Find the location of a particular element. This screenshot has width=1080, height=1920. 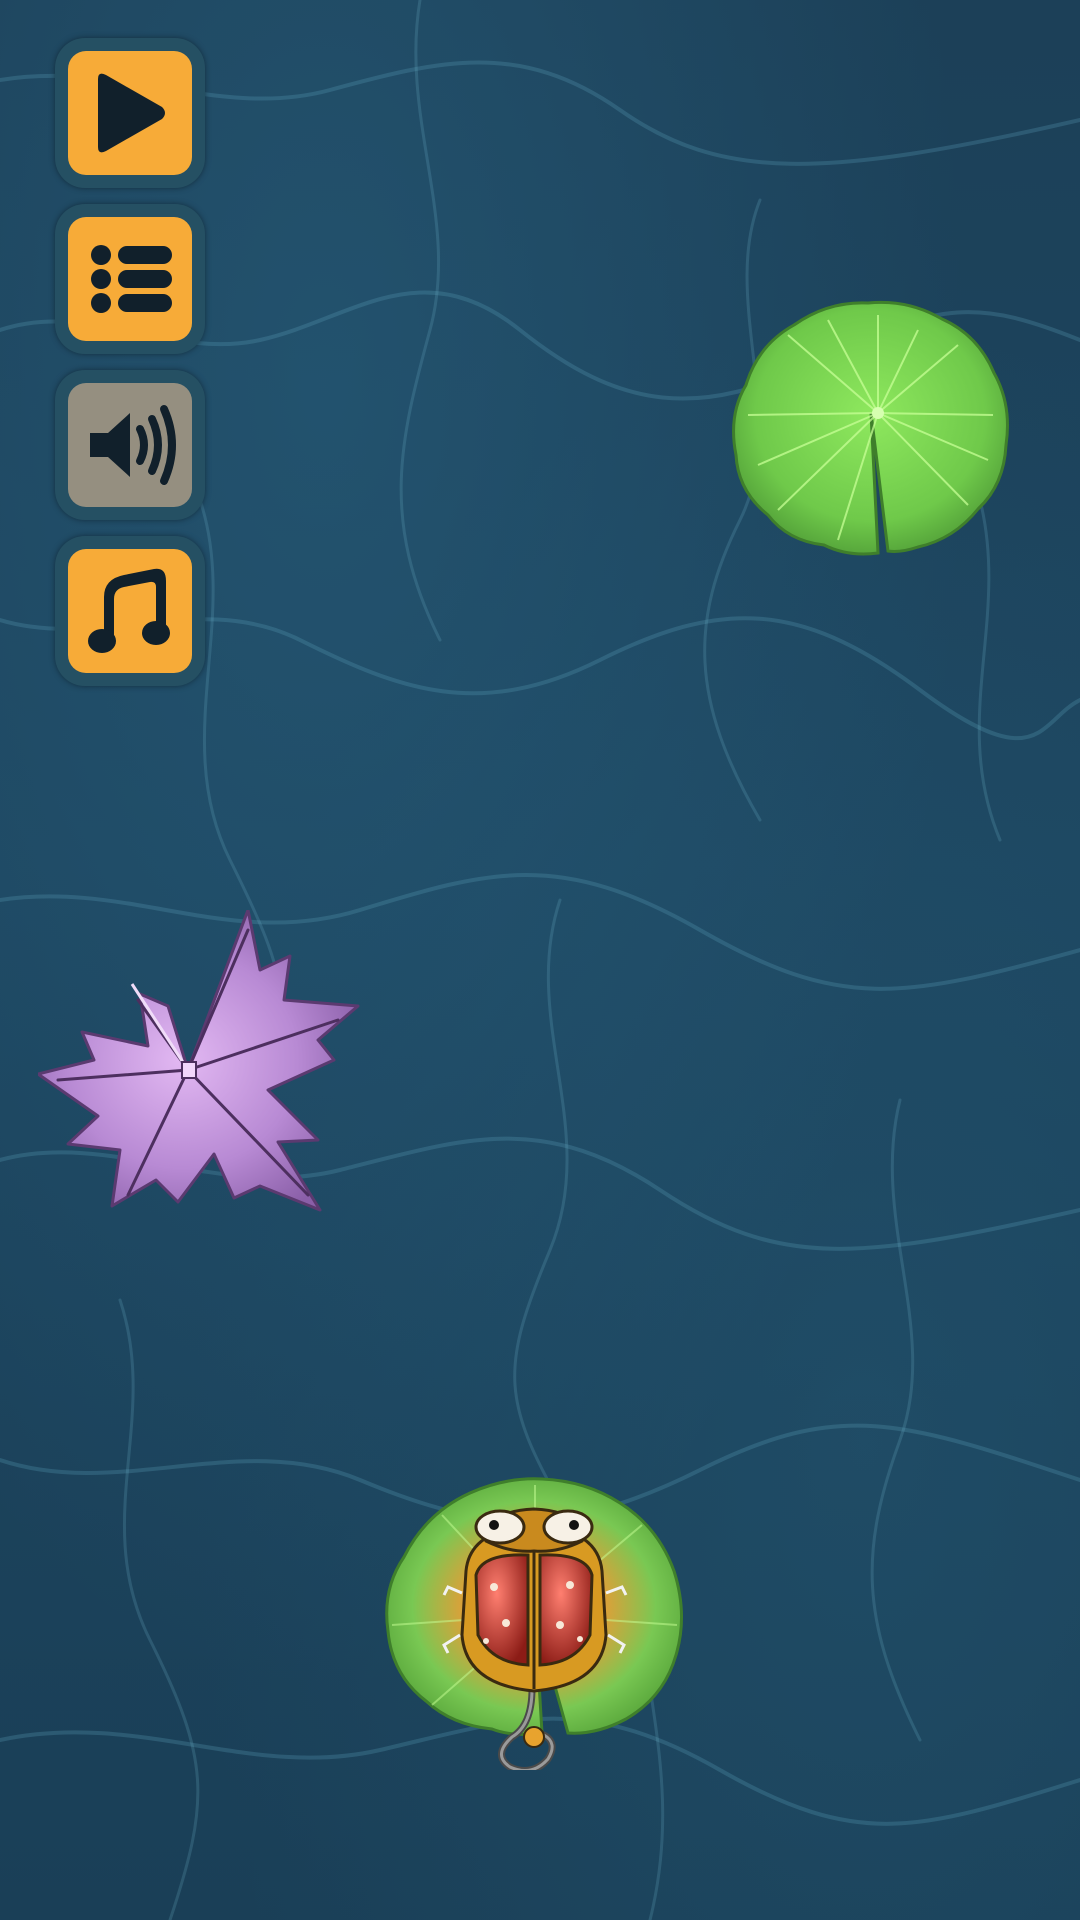

list-button is located at coordinates (130, 279).